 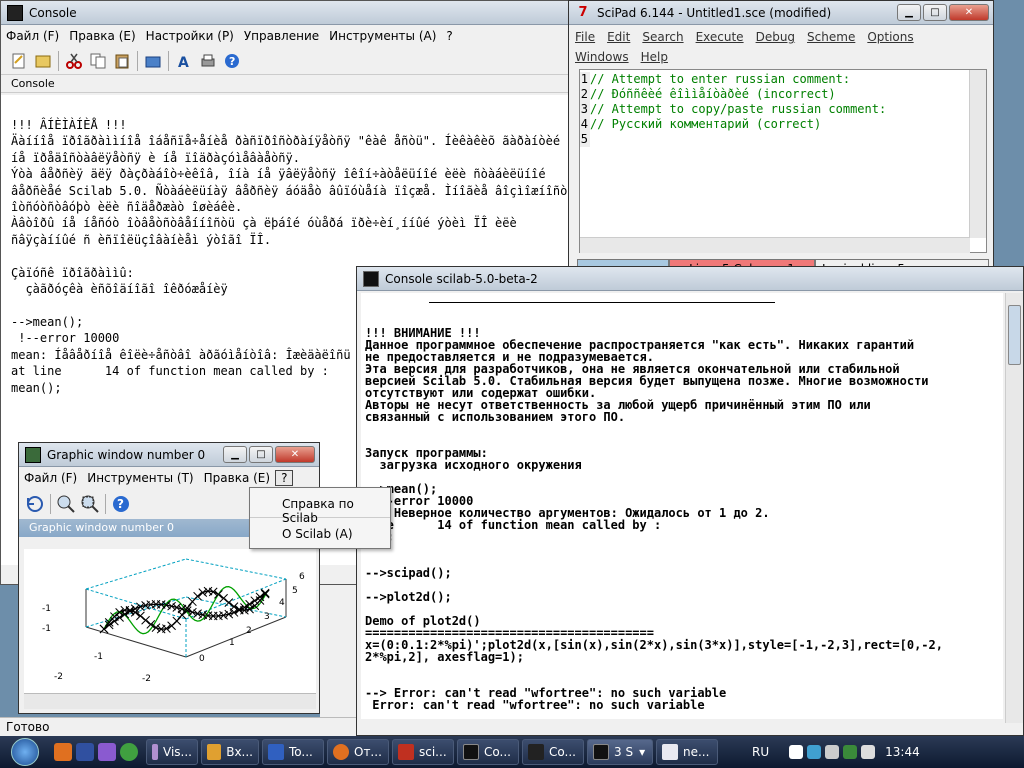 What do you see at coordinates (760, 752) in the screenshot?
I see `language-indicator: RU` at bounding box center [760, 752].